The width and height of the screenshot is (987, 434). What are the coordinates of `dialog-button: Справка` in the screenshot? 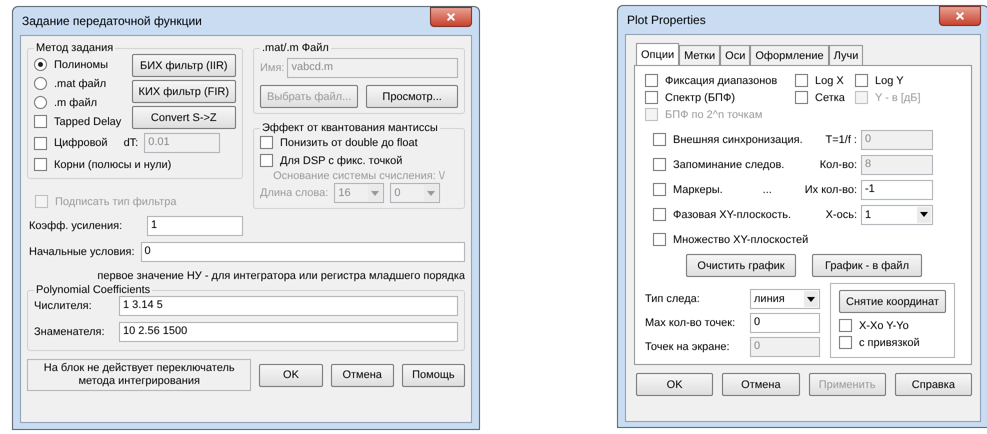 It's located at (933, 384).